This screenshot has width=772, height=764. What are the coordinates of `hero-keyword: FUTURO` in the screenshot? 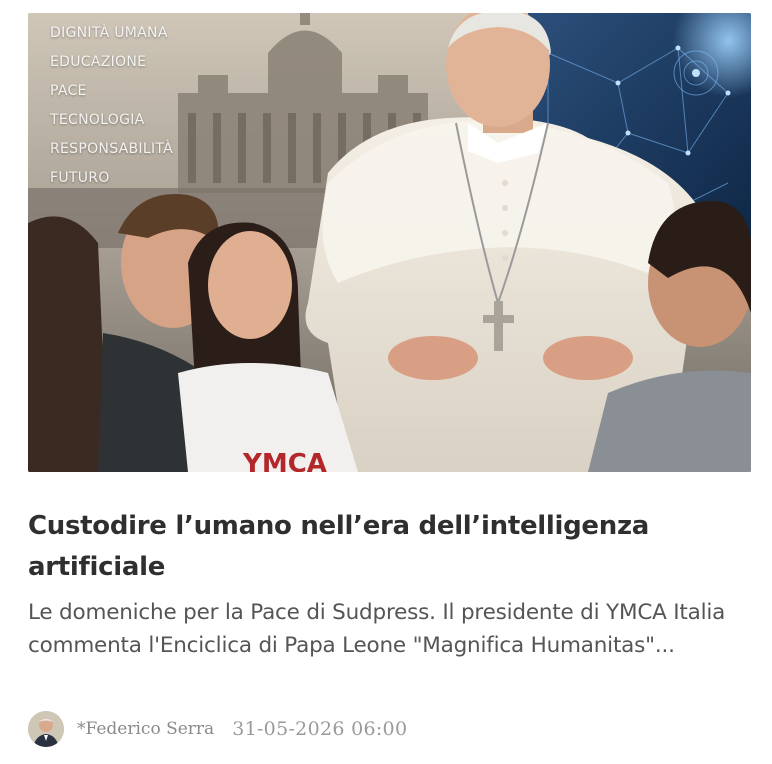 It's located at (80, 178).